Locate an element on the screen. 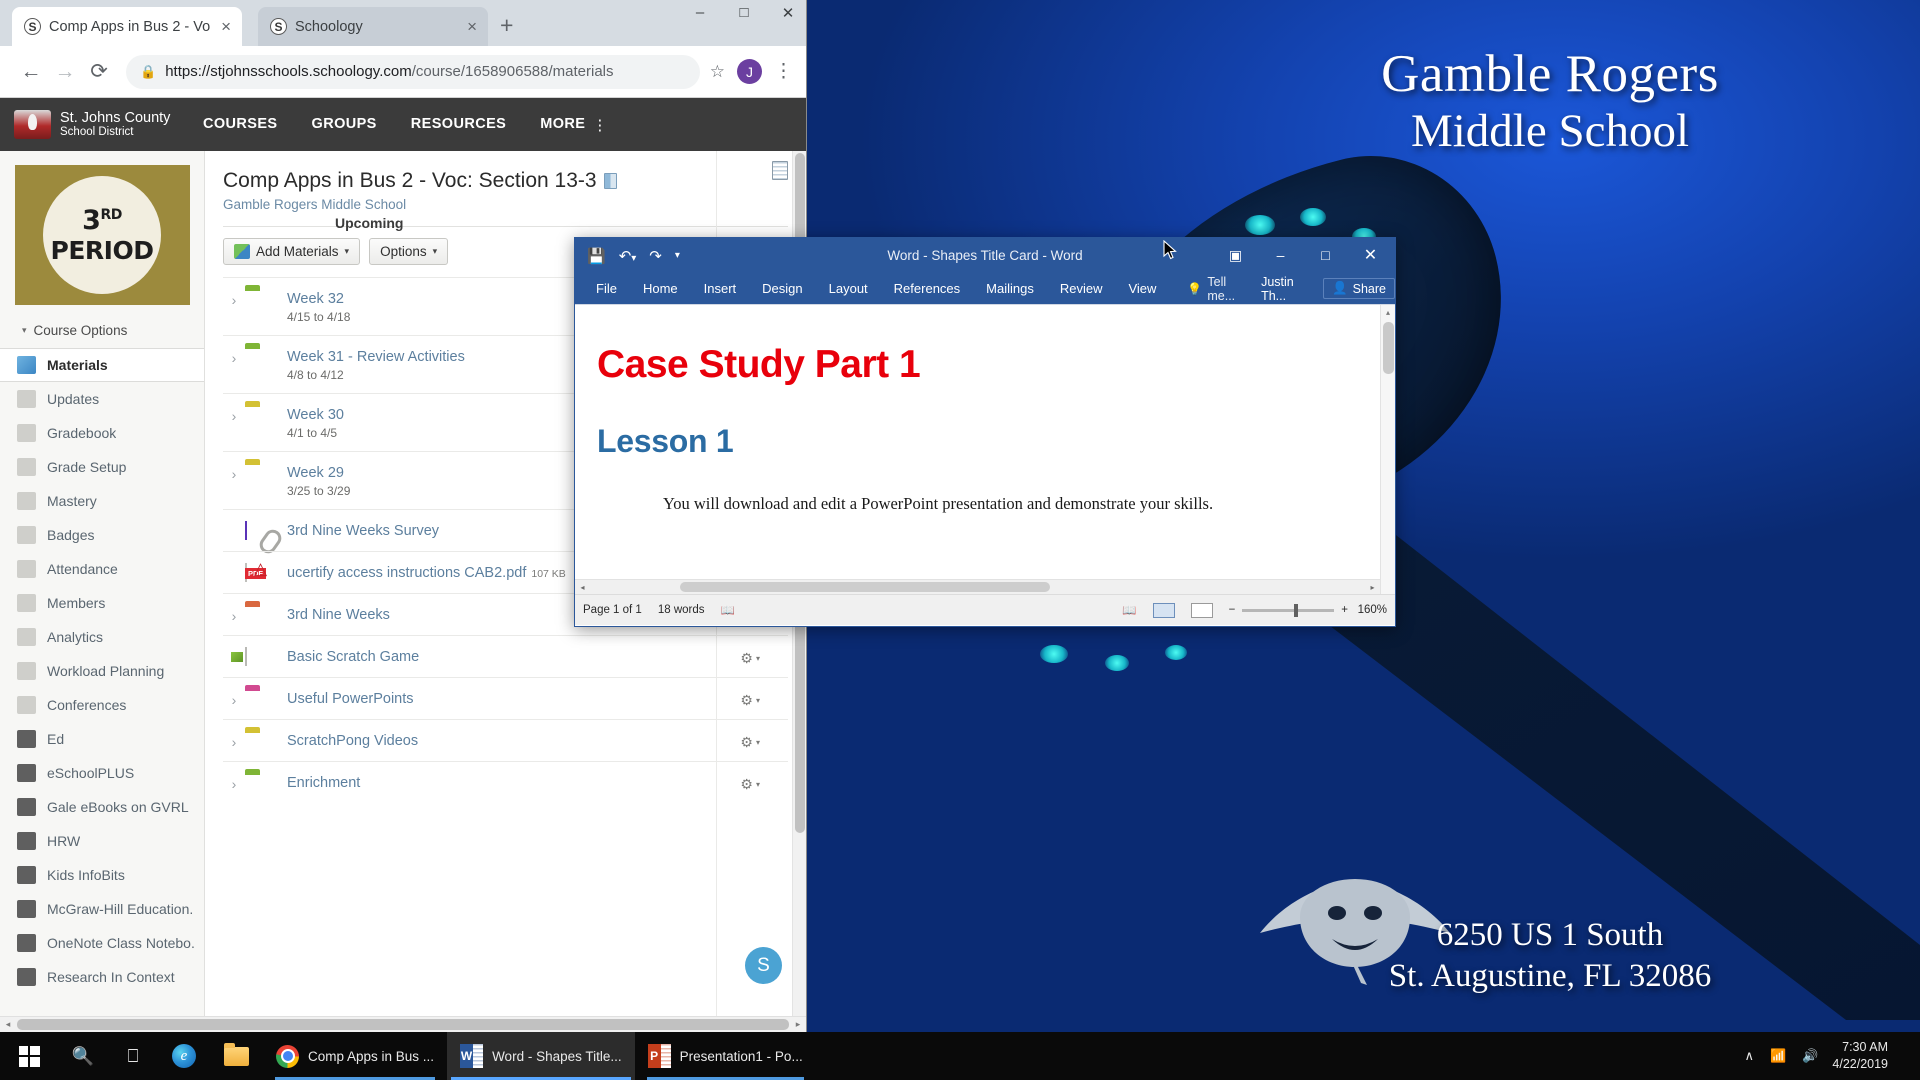  add-materials-button: Add Materials ▾ is located at coordinates (292, 251).